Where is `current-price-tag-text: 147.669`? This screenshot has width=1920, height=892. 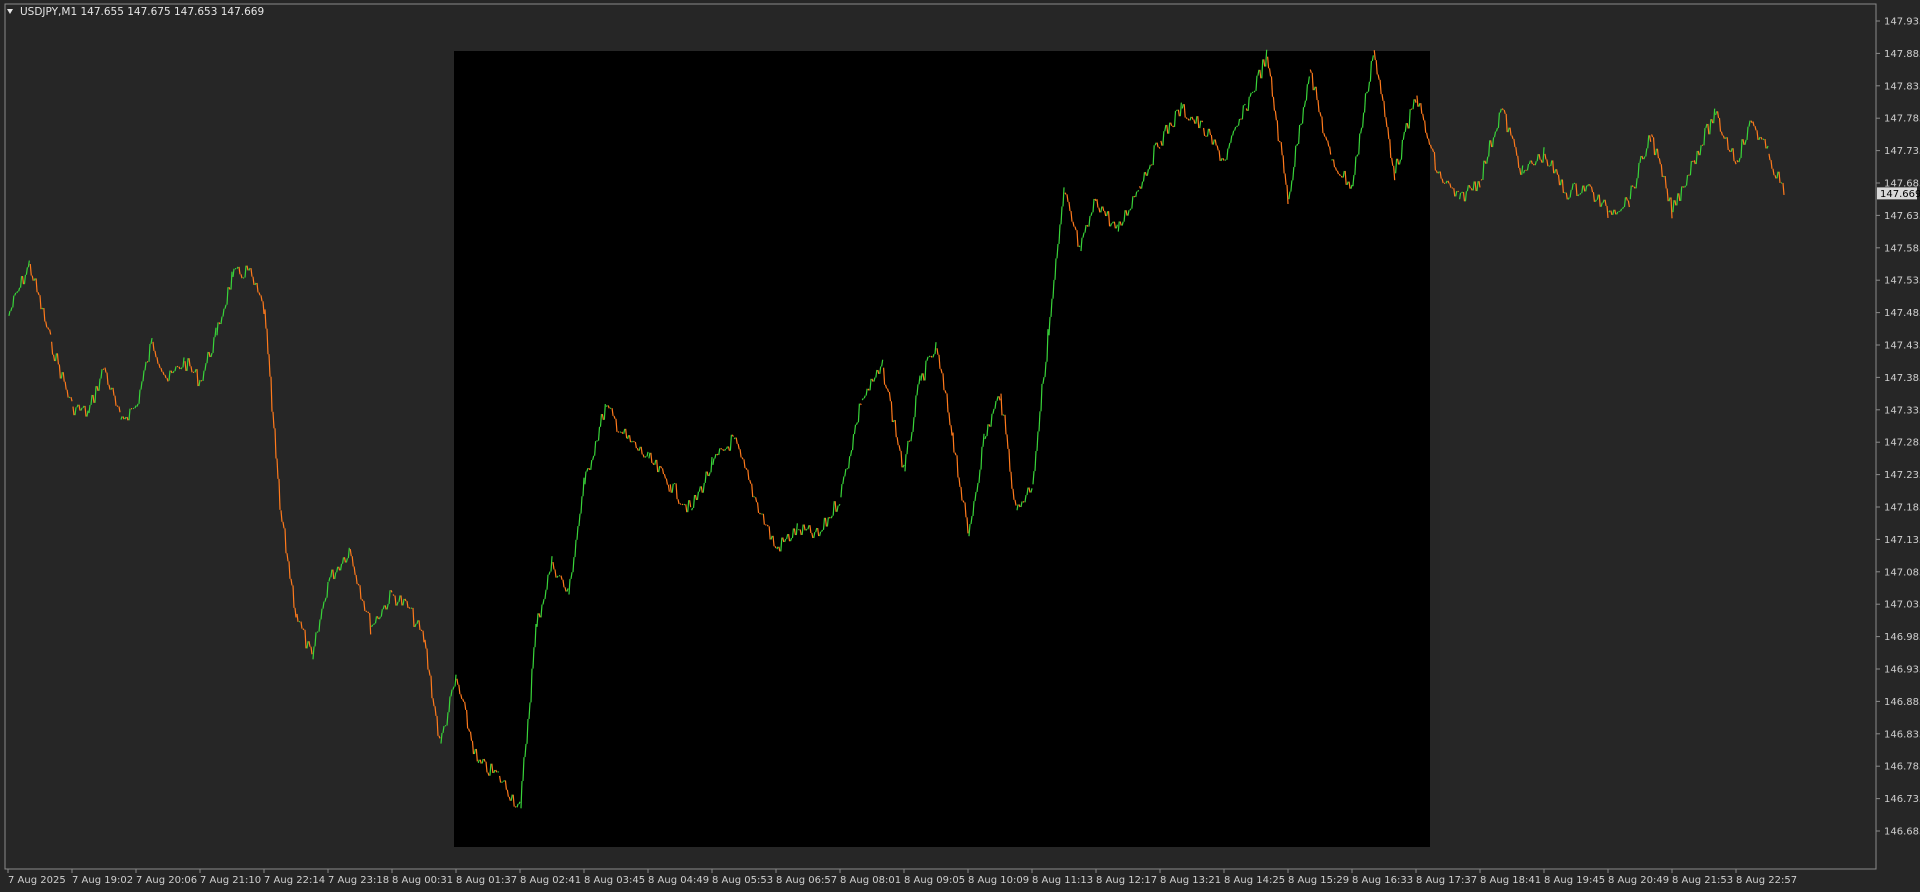 current-price-tag-text: 147.669 is located at coordinates (1900, 194).